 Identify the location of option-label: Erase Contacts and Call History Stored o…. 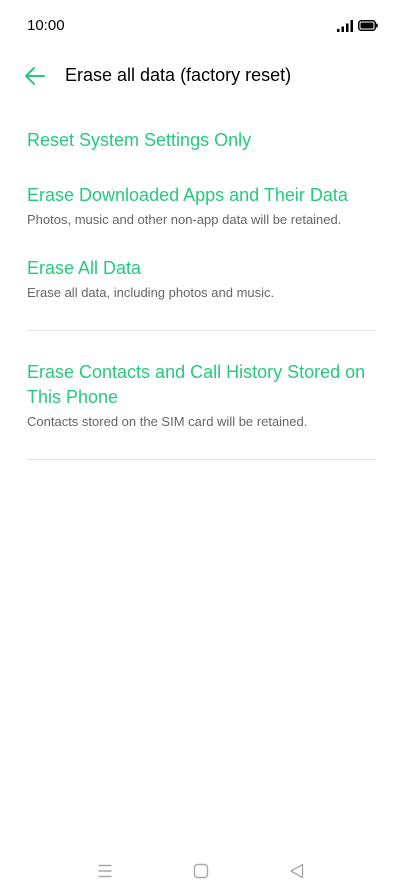
(196, 384).